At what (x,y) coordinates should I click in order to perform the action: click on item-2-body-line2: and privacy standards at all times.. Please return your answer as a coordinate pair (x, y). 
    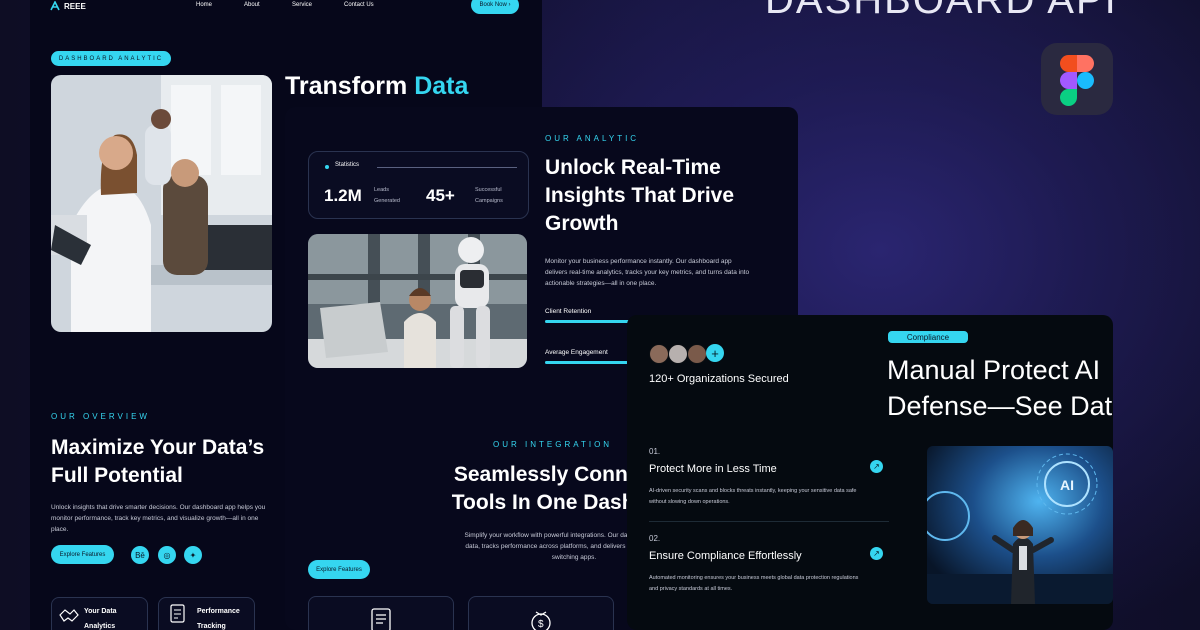
    Looking at the image, I should click on (691, 589).